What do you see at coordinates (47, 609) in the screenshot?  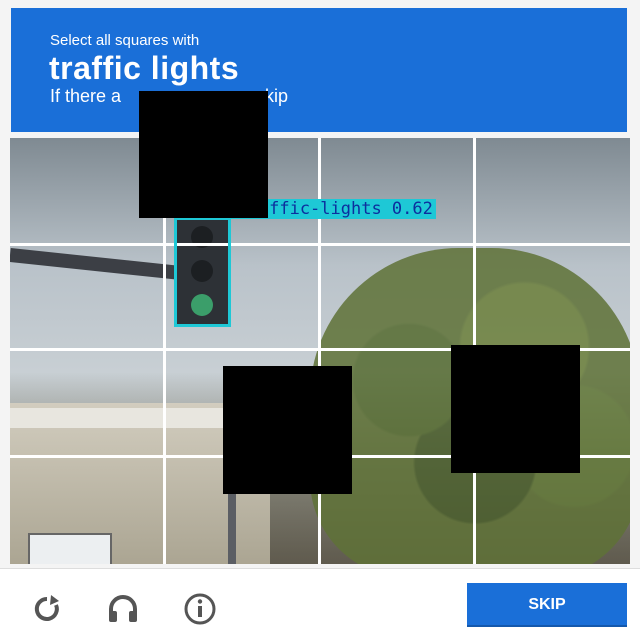 I see `reload-icon` at bounding box center [47, 609].